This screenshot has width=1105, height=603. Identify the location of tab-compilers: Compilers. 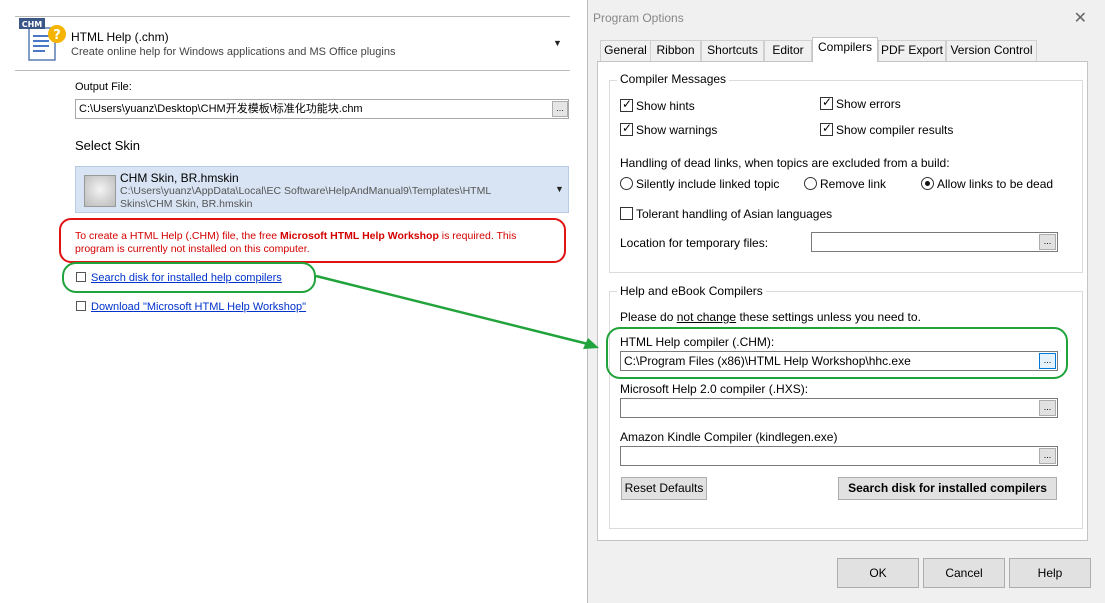
(845, 49).